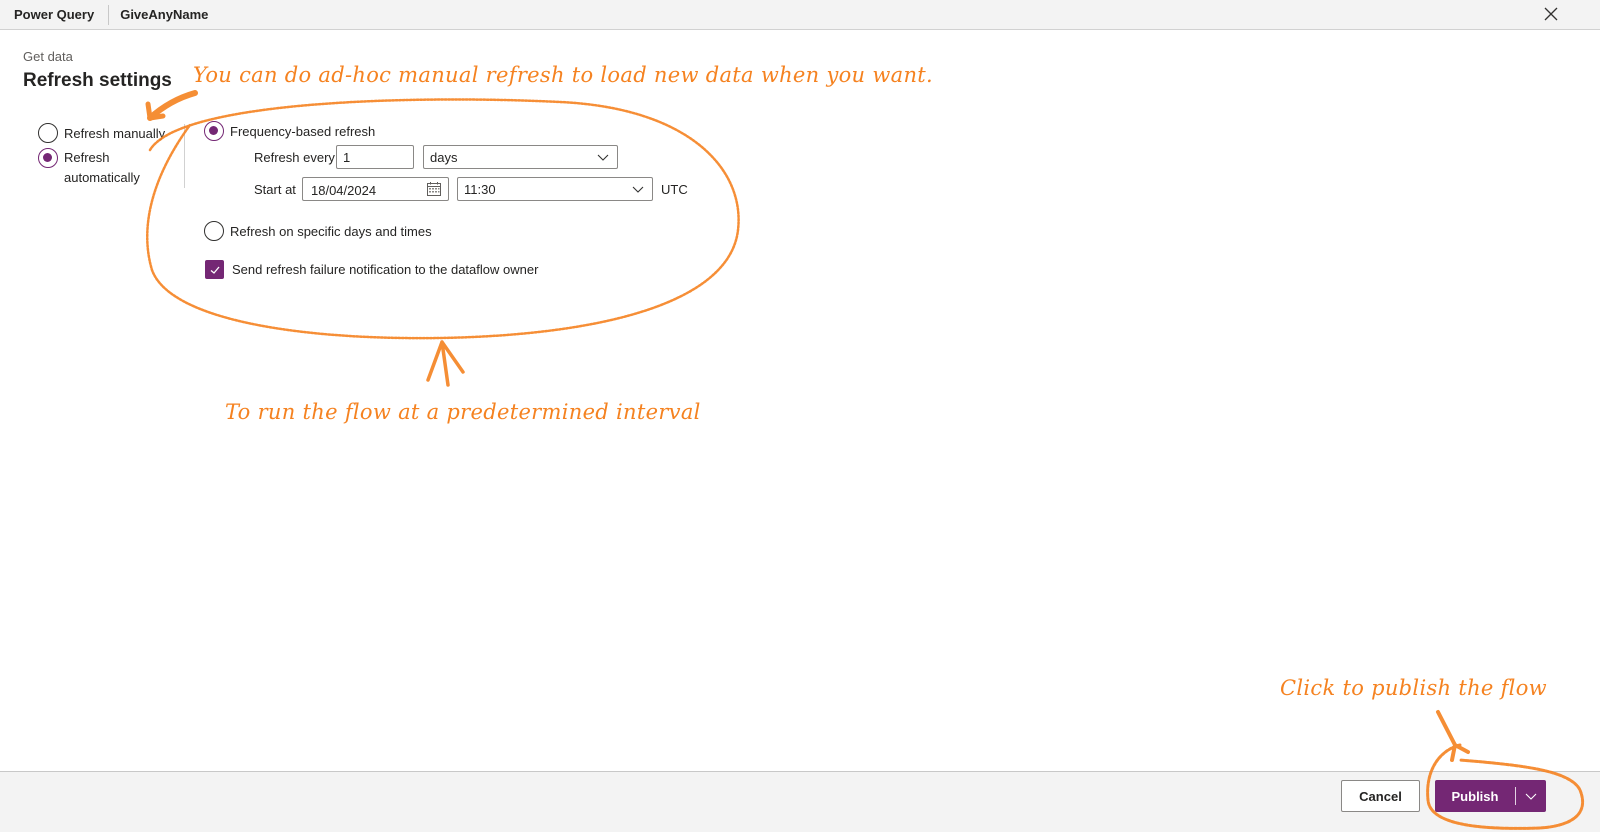 Image resolution: width=1600 pixels, height=832 pixels. Describe the element at coordinates (375, 157) in the screenshot. I see `refresh-every-input: 1` at that location.